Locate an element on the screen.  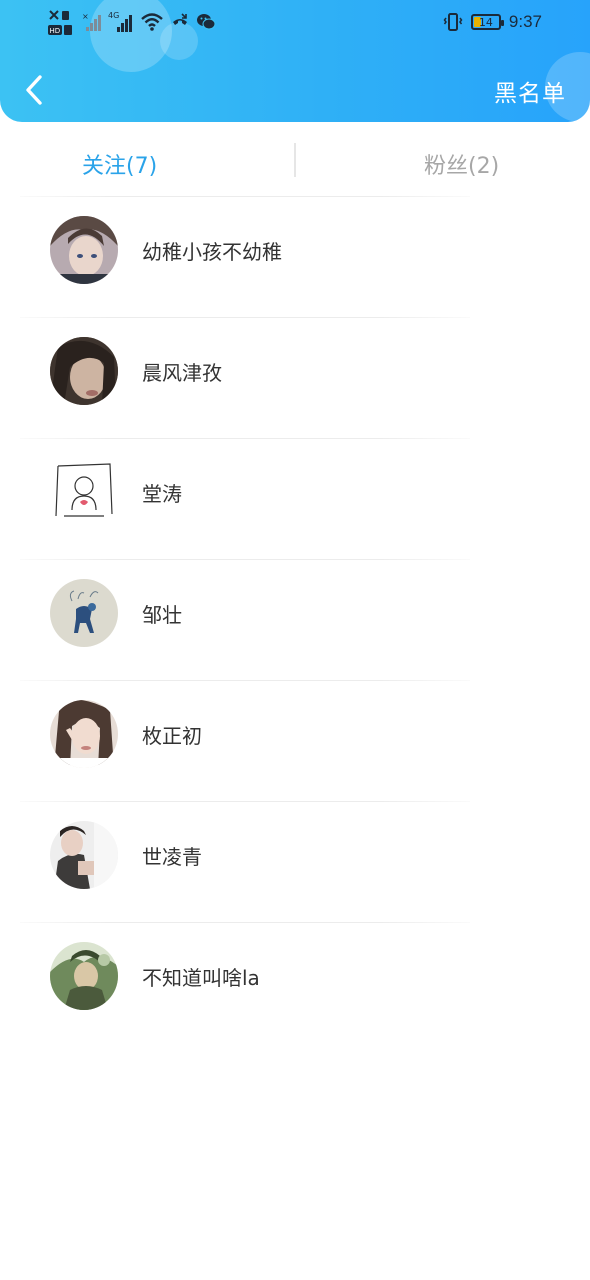
blacklist-button: 黑名单 is located at coordinates (530, 91).